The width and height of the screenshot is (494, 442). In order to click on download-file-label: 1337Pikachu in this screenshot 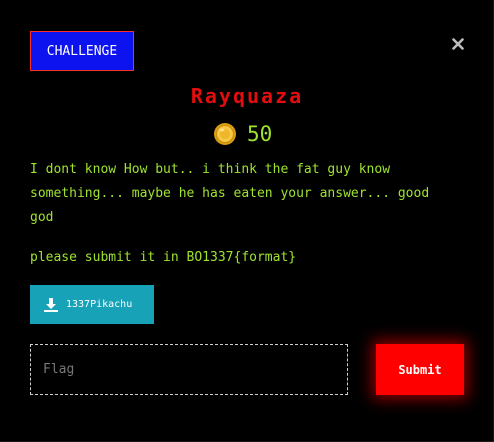, I will do `click(99, 304)`.